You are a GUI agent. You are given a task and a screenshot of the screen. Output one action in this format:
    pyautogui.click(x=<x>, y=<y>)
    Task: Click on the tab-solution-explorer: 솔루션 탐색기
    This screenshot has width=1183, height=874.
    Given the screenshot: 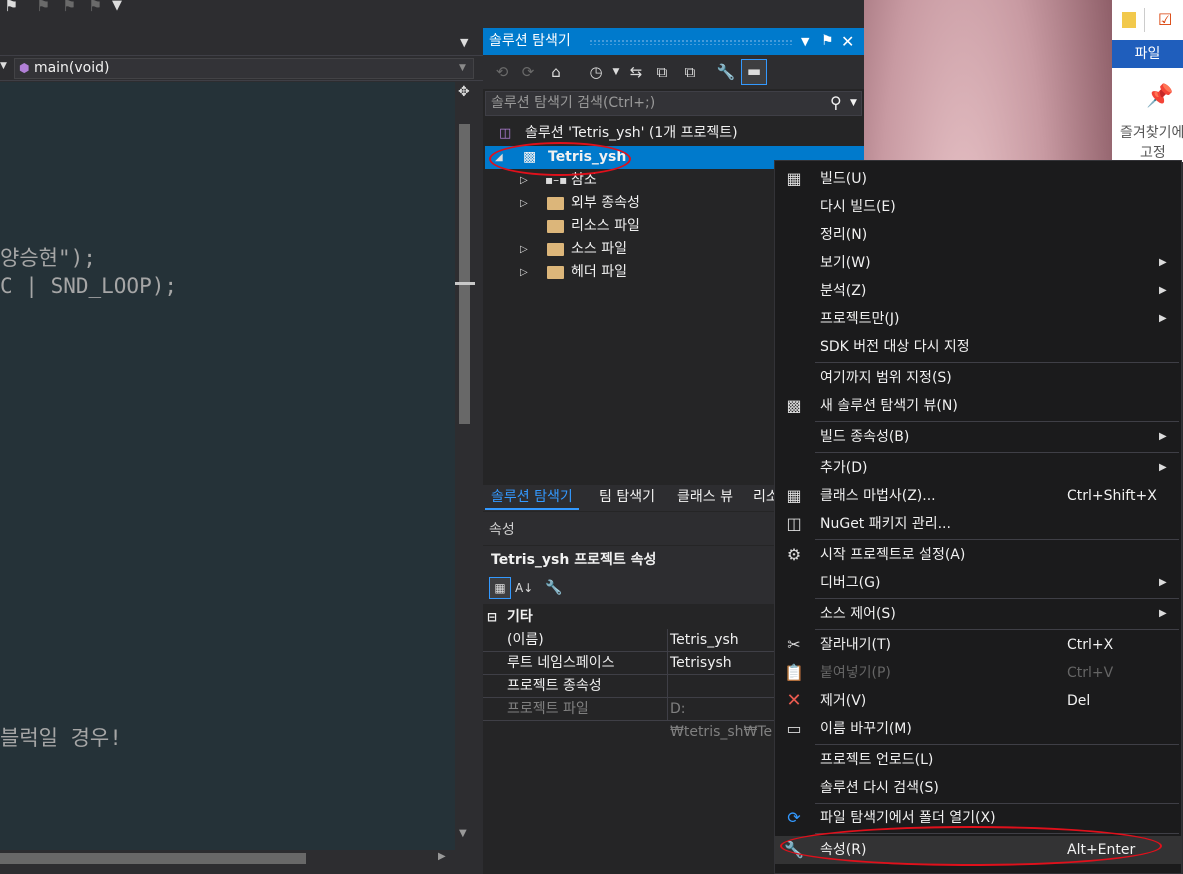 What is the action you would take?
    pyautogui.click(x=532, y=497)
    